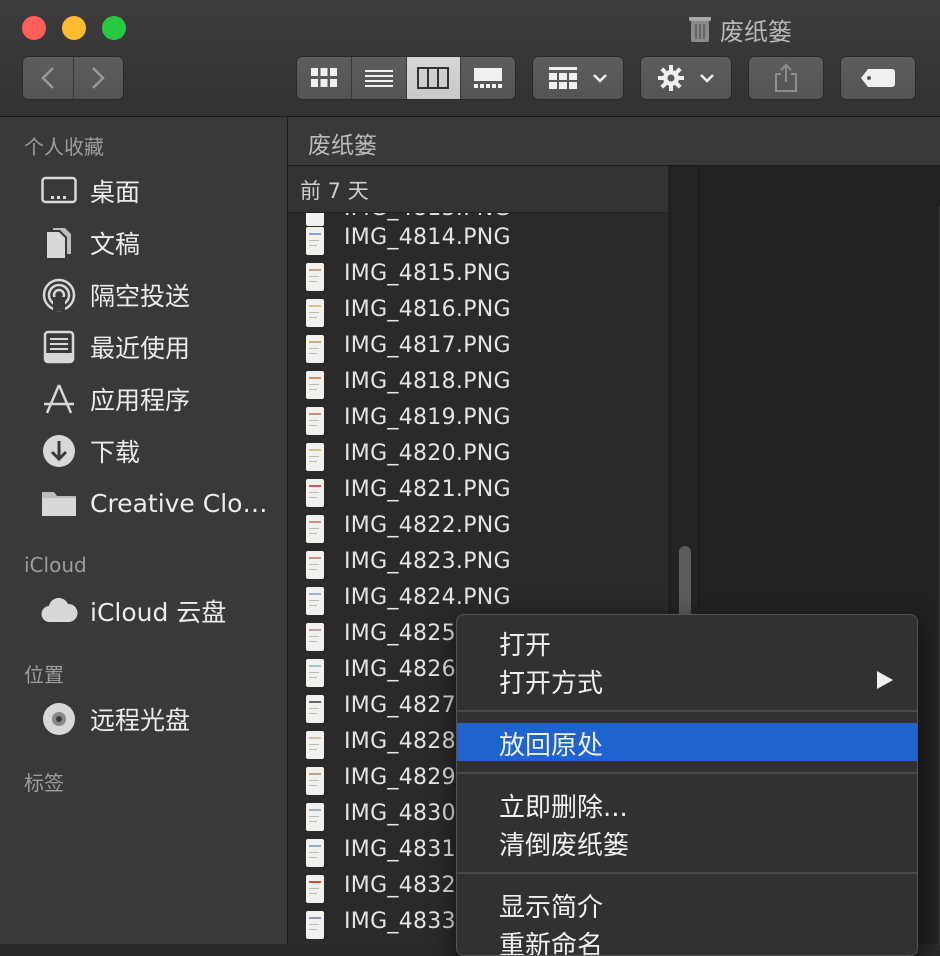 This screenshot has height=956, width=940. Describe the element at coordinates (400, 633) in the screenshot. I see `file-name: IMG_4825` at that location.